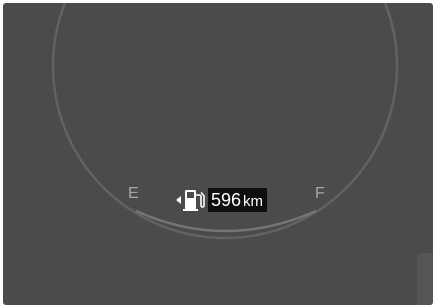 The height and width of the screenshot is (308, 437). What do you see at coordinates (133, 193) in the screenshot?
I see `fuel-empty-label: E` at bounding box center [133, 193].